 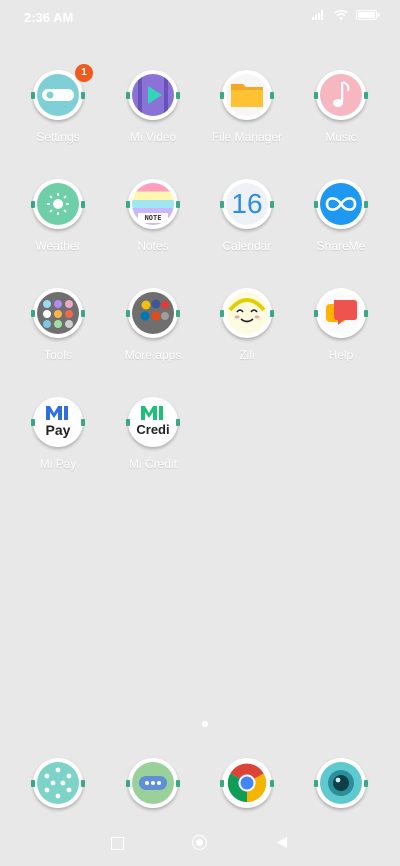 I want to click on app-mi-pay: Pay Mi Pay, so click(x=58, y=443).